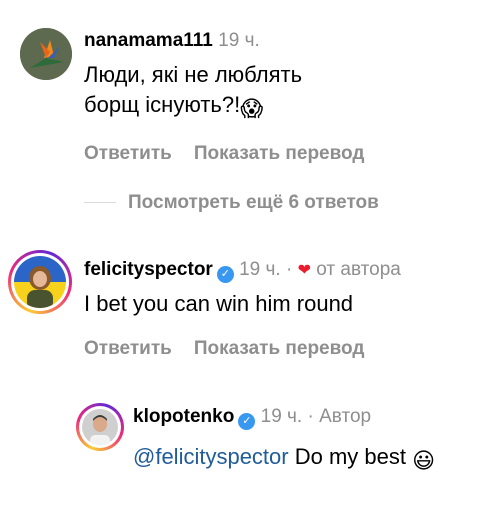 This screenshot has width=500, height=520. What do you see at coordinates (350, 456) in the screenshot?
I see `comment-text: Do my best` at bounding box center [350, 456].